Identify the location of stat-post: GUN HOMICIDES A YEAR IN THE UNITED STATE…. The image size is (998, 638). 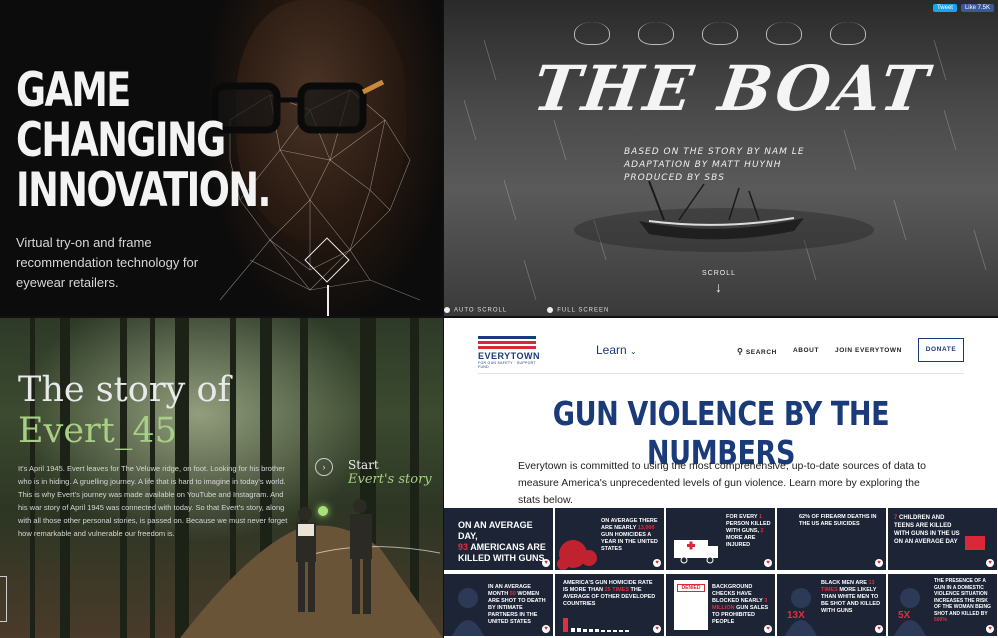
(629, 542).